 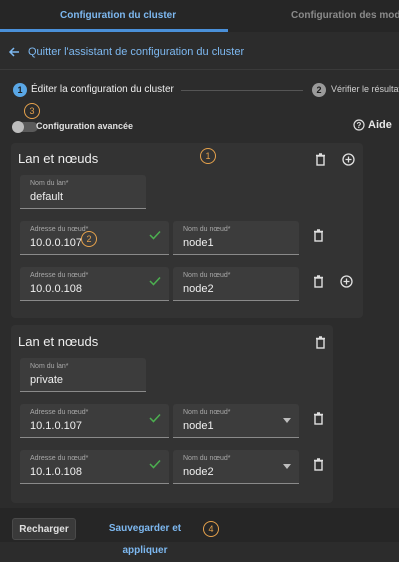 I want to click on node-name-field: Nom du nœud* node2, so click(x=236, y=284).